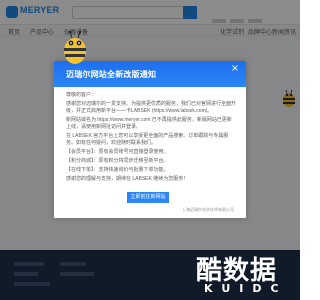 Image resolution: width=320 pixels, height=300 pixels. What do you see at coordinates (81, 95) in the screenshot?
I see `modal-greeting: 尊敬的客户：` at bounding box center [81, 95].